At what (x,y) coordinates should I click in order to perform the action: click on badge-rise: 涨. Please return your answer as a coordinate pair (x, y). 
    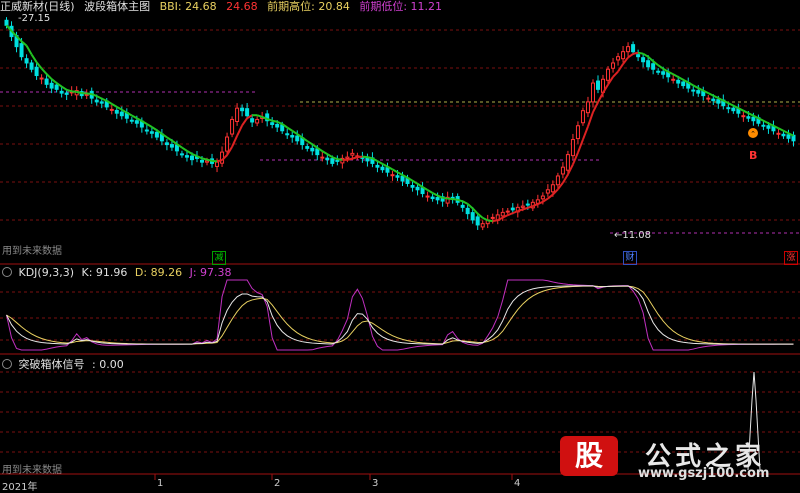
    Looking at the image, I should click on (791, 258).